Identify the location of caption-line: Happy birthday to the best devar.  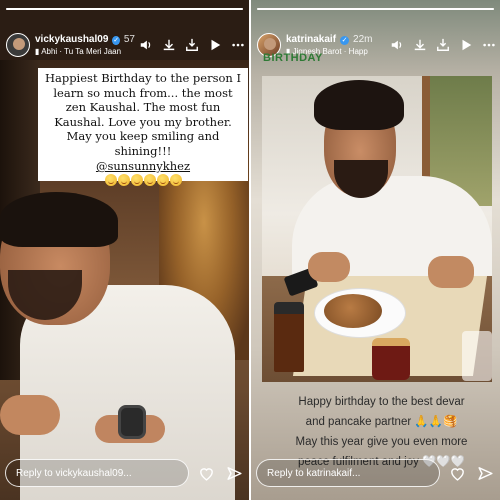
(381, 402).